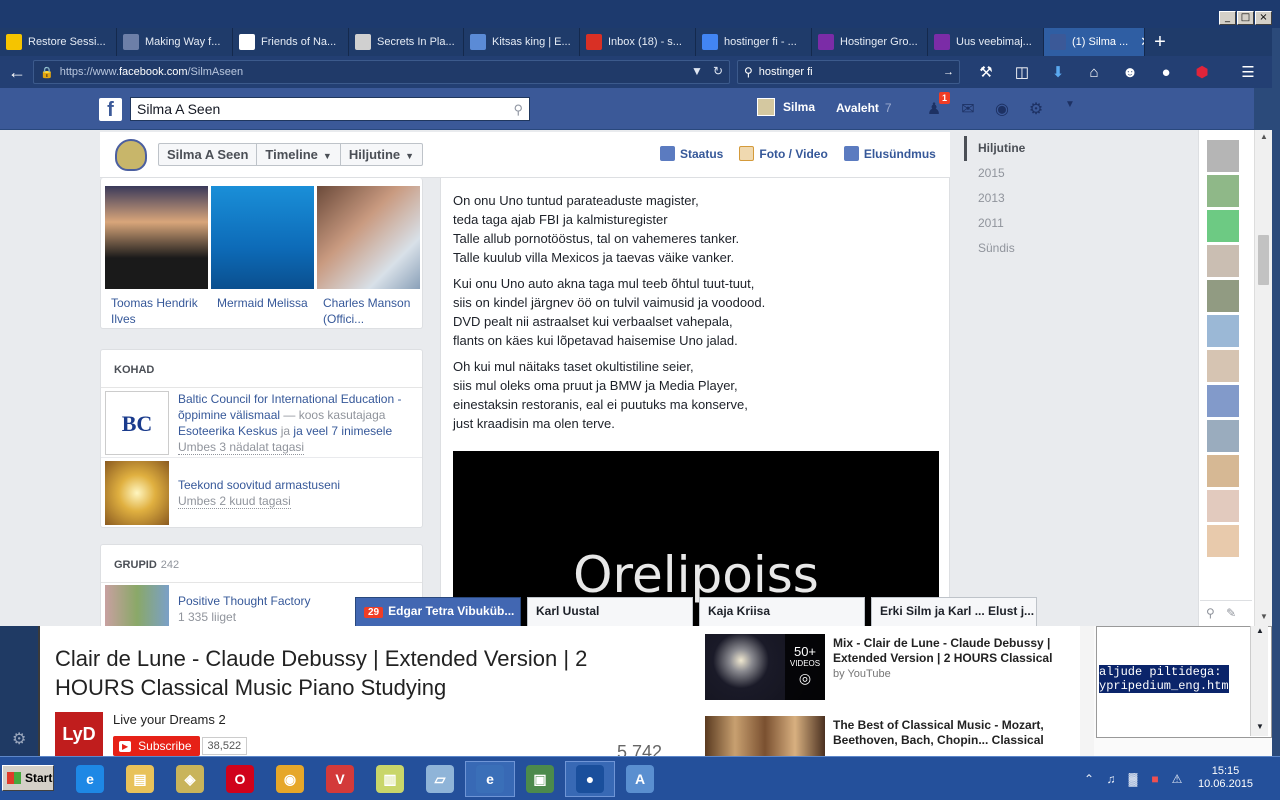 This screenshot has width=1280, height=800. I want to click on others-link: ja veel 7 inimesele, so click(342, 431).